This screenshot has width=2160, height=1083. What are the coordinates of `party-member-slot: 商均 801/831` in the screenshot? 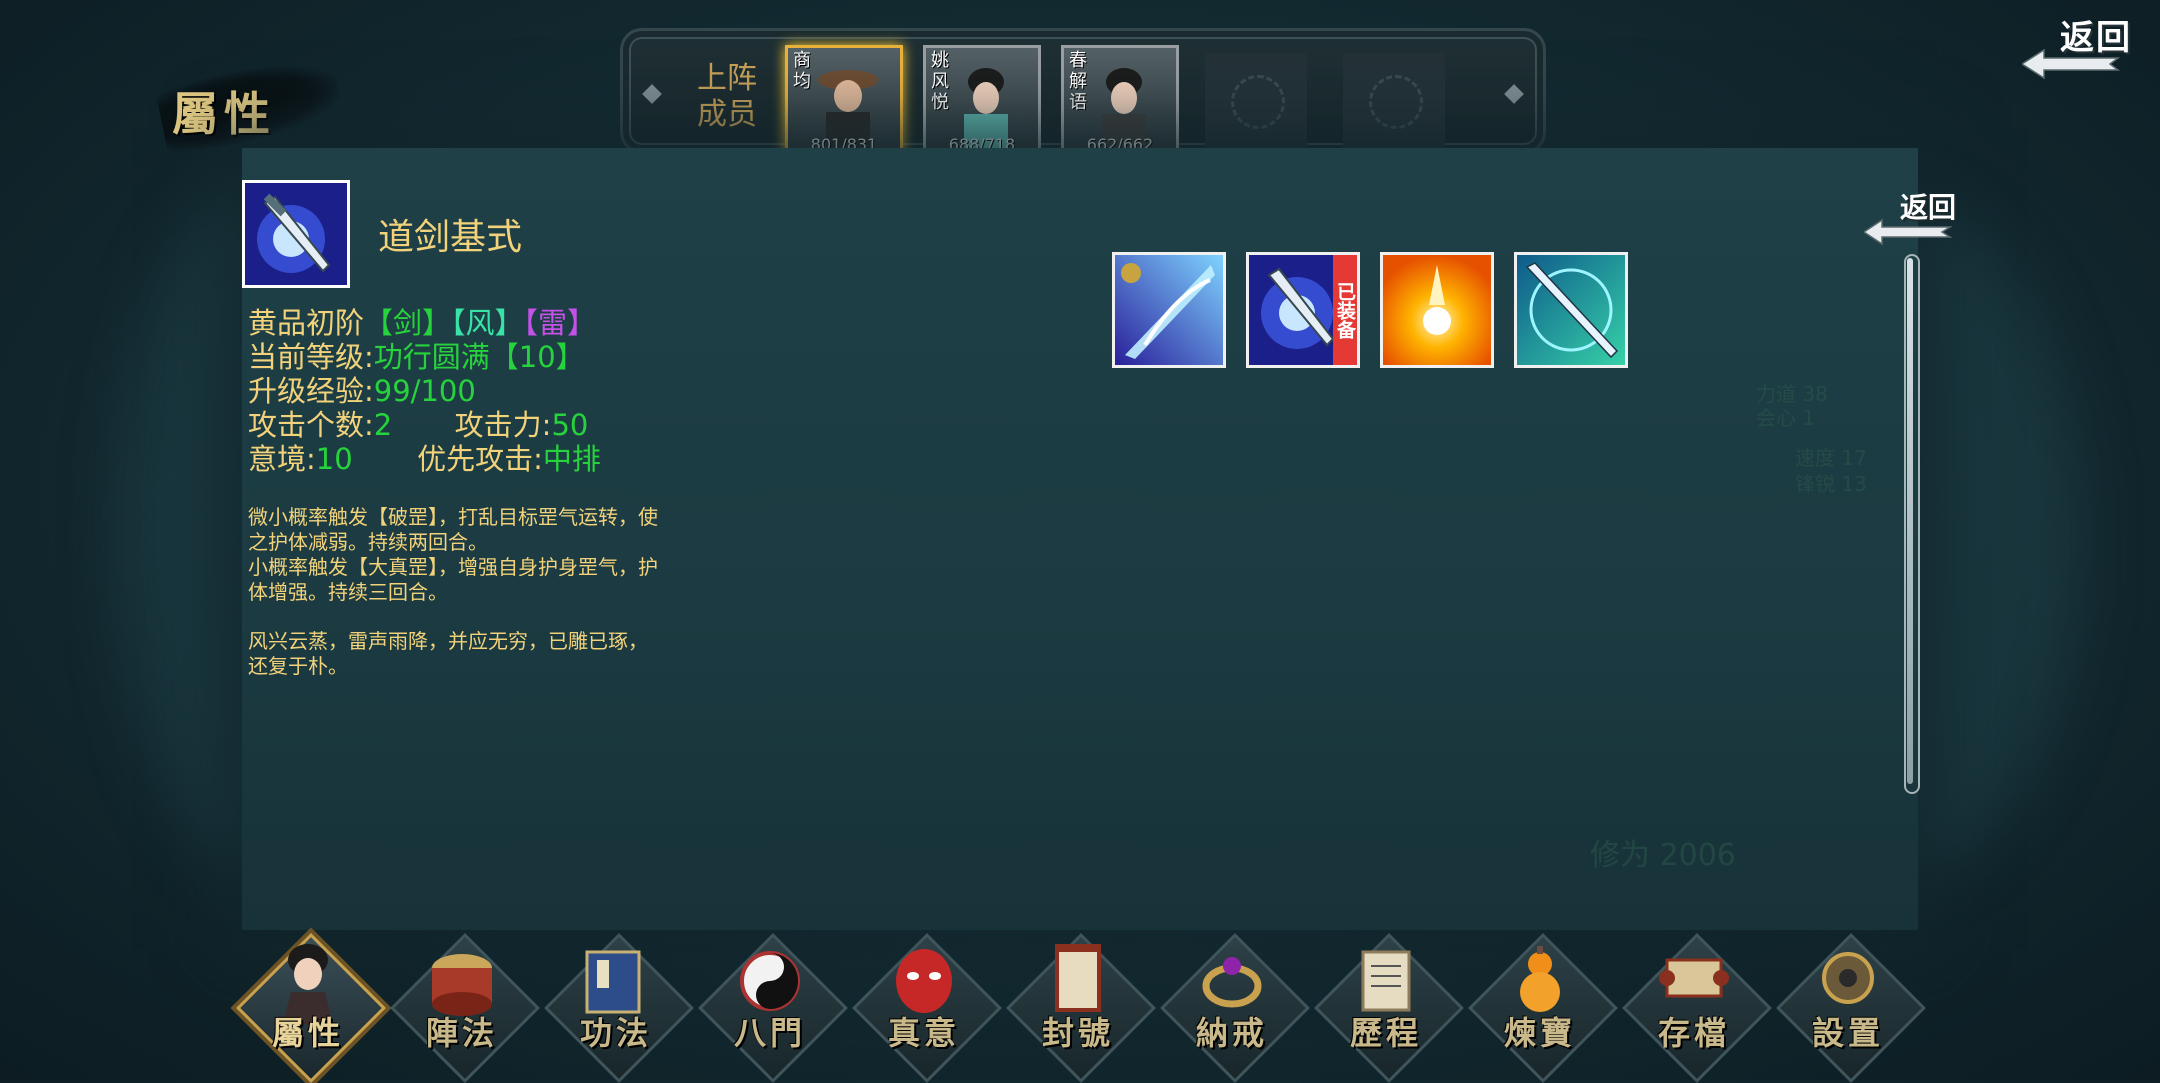 It's located at (844, 101).